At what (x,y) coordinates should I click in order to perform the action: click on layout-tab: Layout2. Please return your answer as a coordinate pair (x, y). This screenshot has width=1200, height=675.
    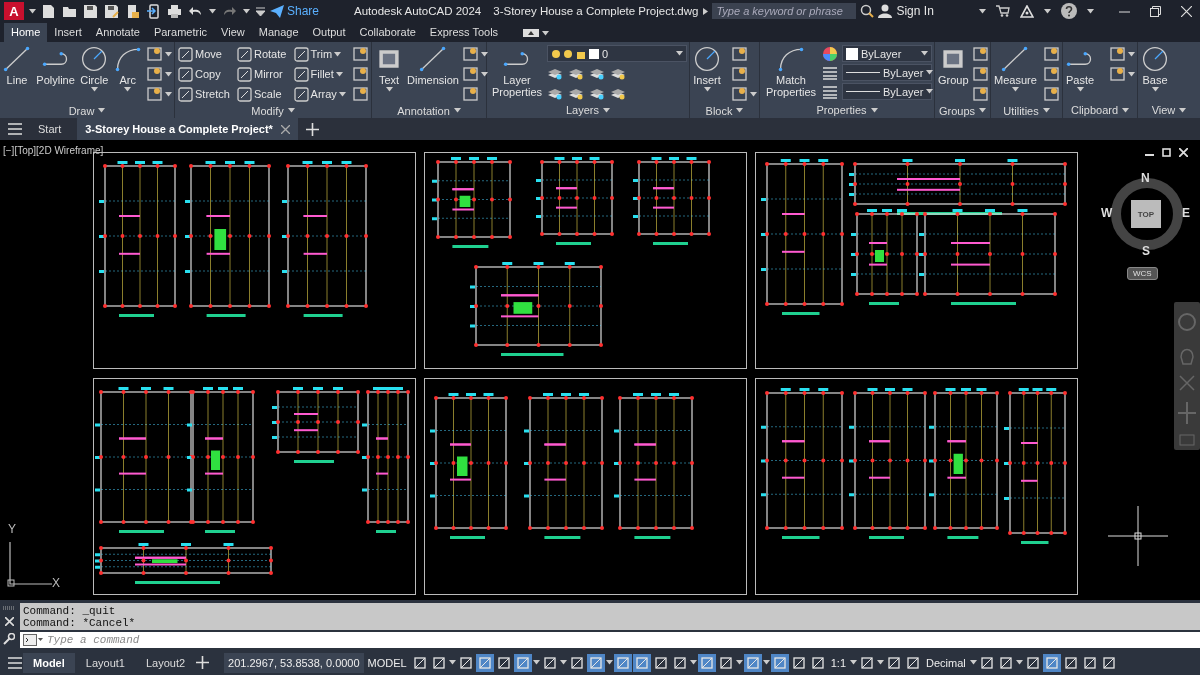
    Looking at the image, I should click on (165, 662).